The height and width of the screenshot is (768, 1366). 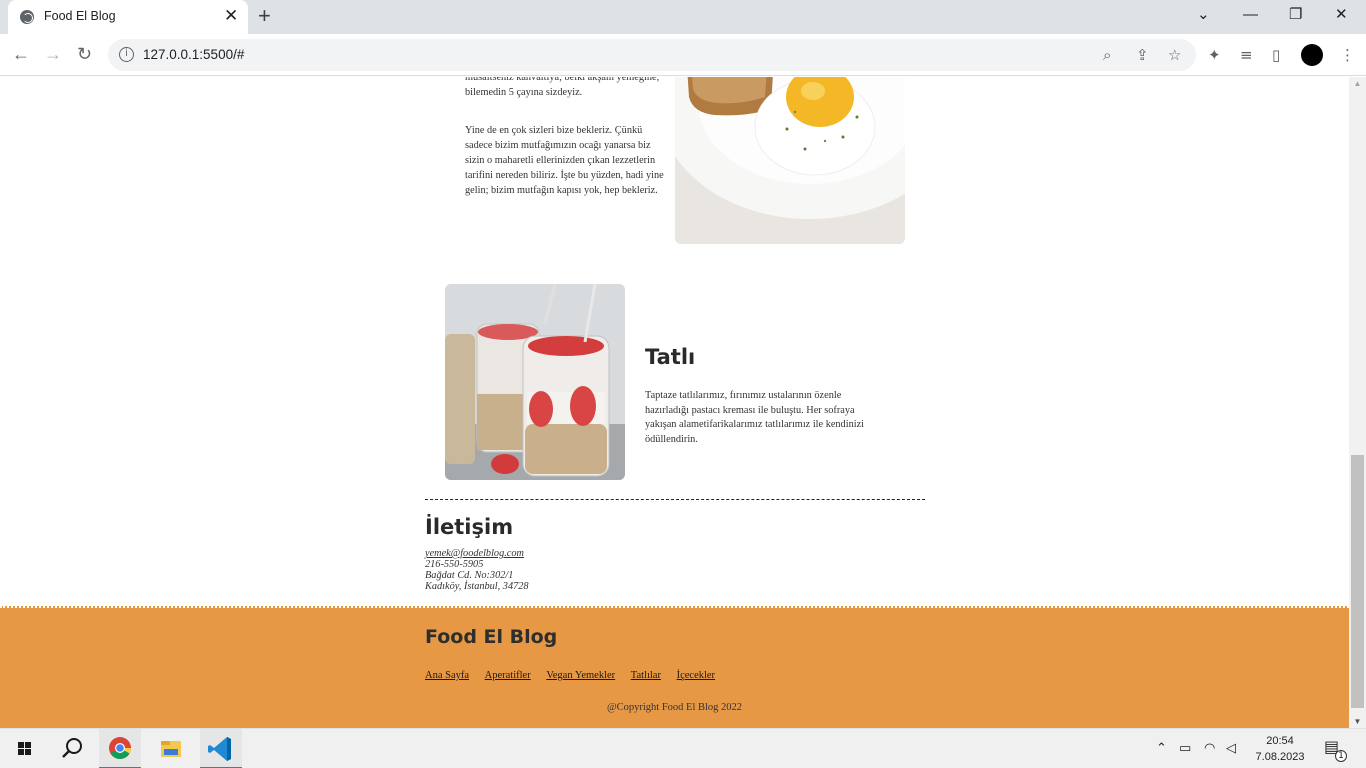 I want to click on menu-icon: ⋮, so click(x=1347, y=55).